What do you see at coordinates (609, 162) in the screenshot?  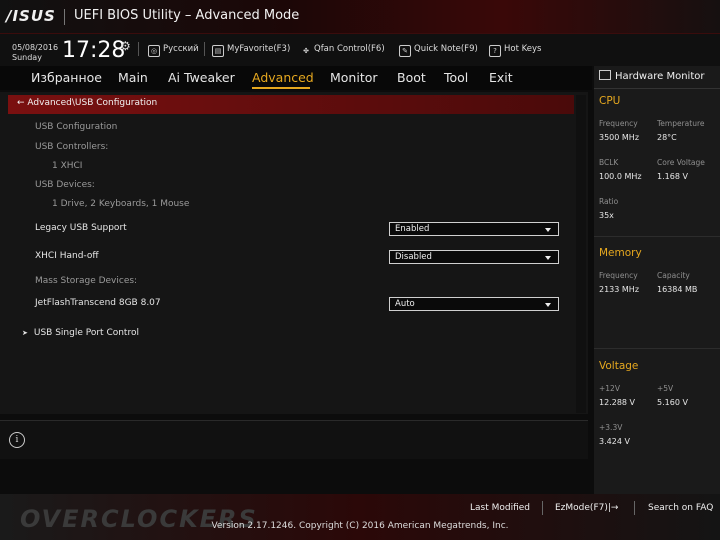 I see `bclk-label: BCLK` at bounding box center [609, 162].